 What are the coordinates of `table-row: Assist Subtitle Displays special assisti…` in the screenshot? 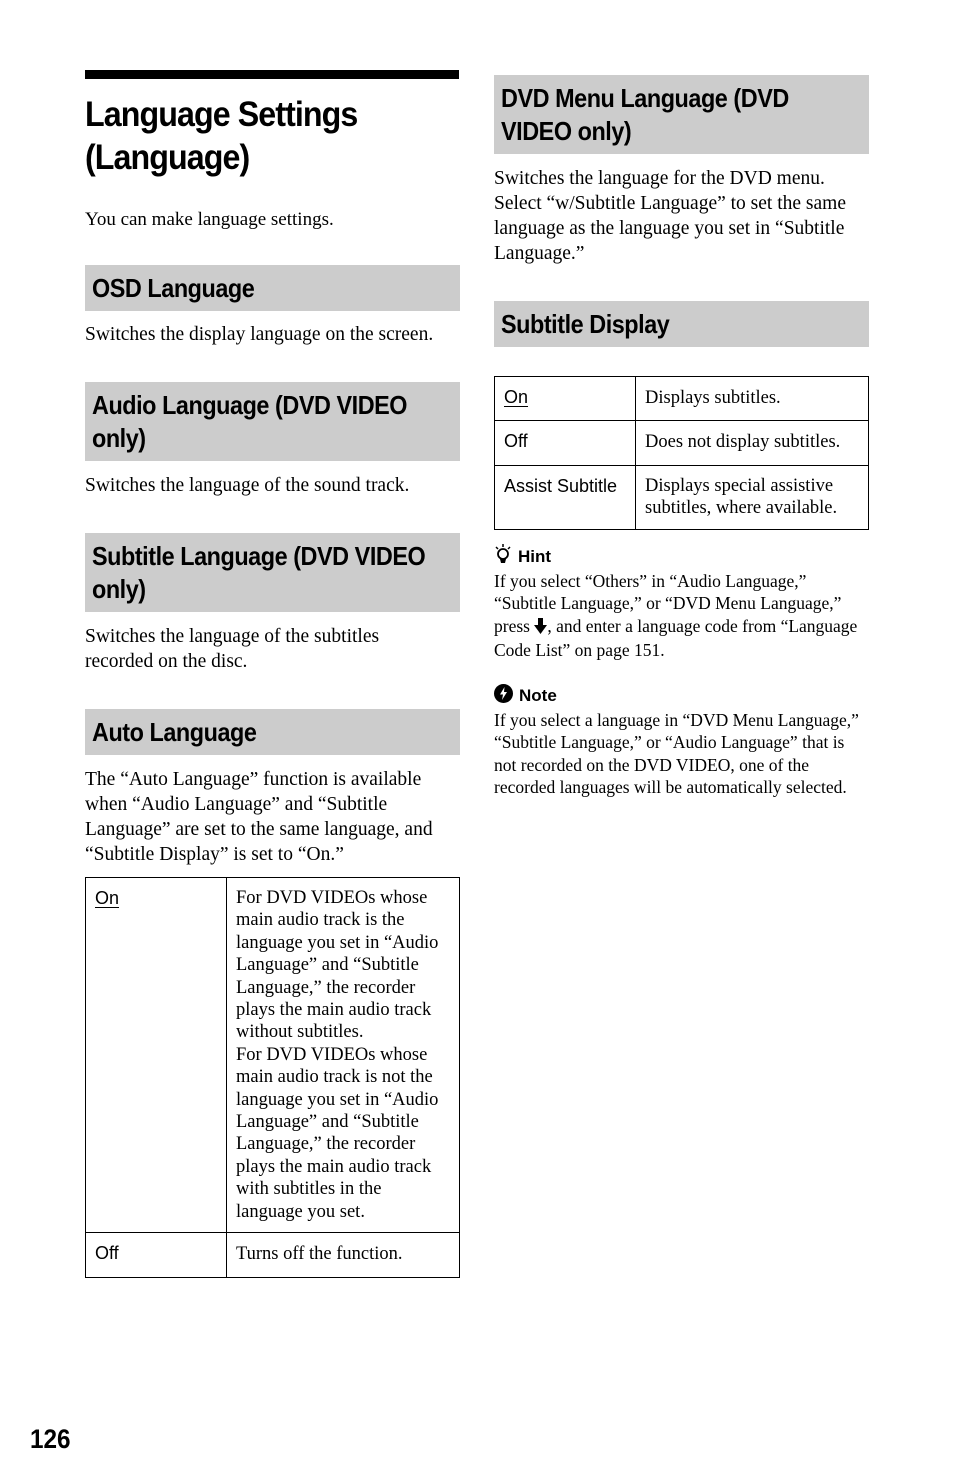 It's located at (681, 497).